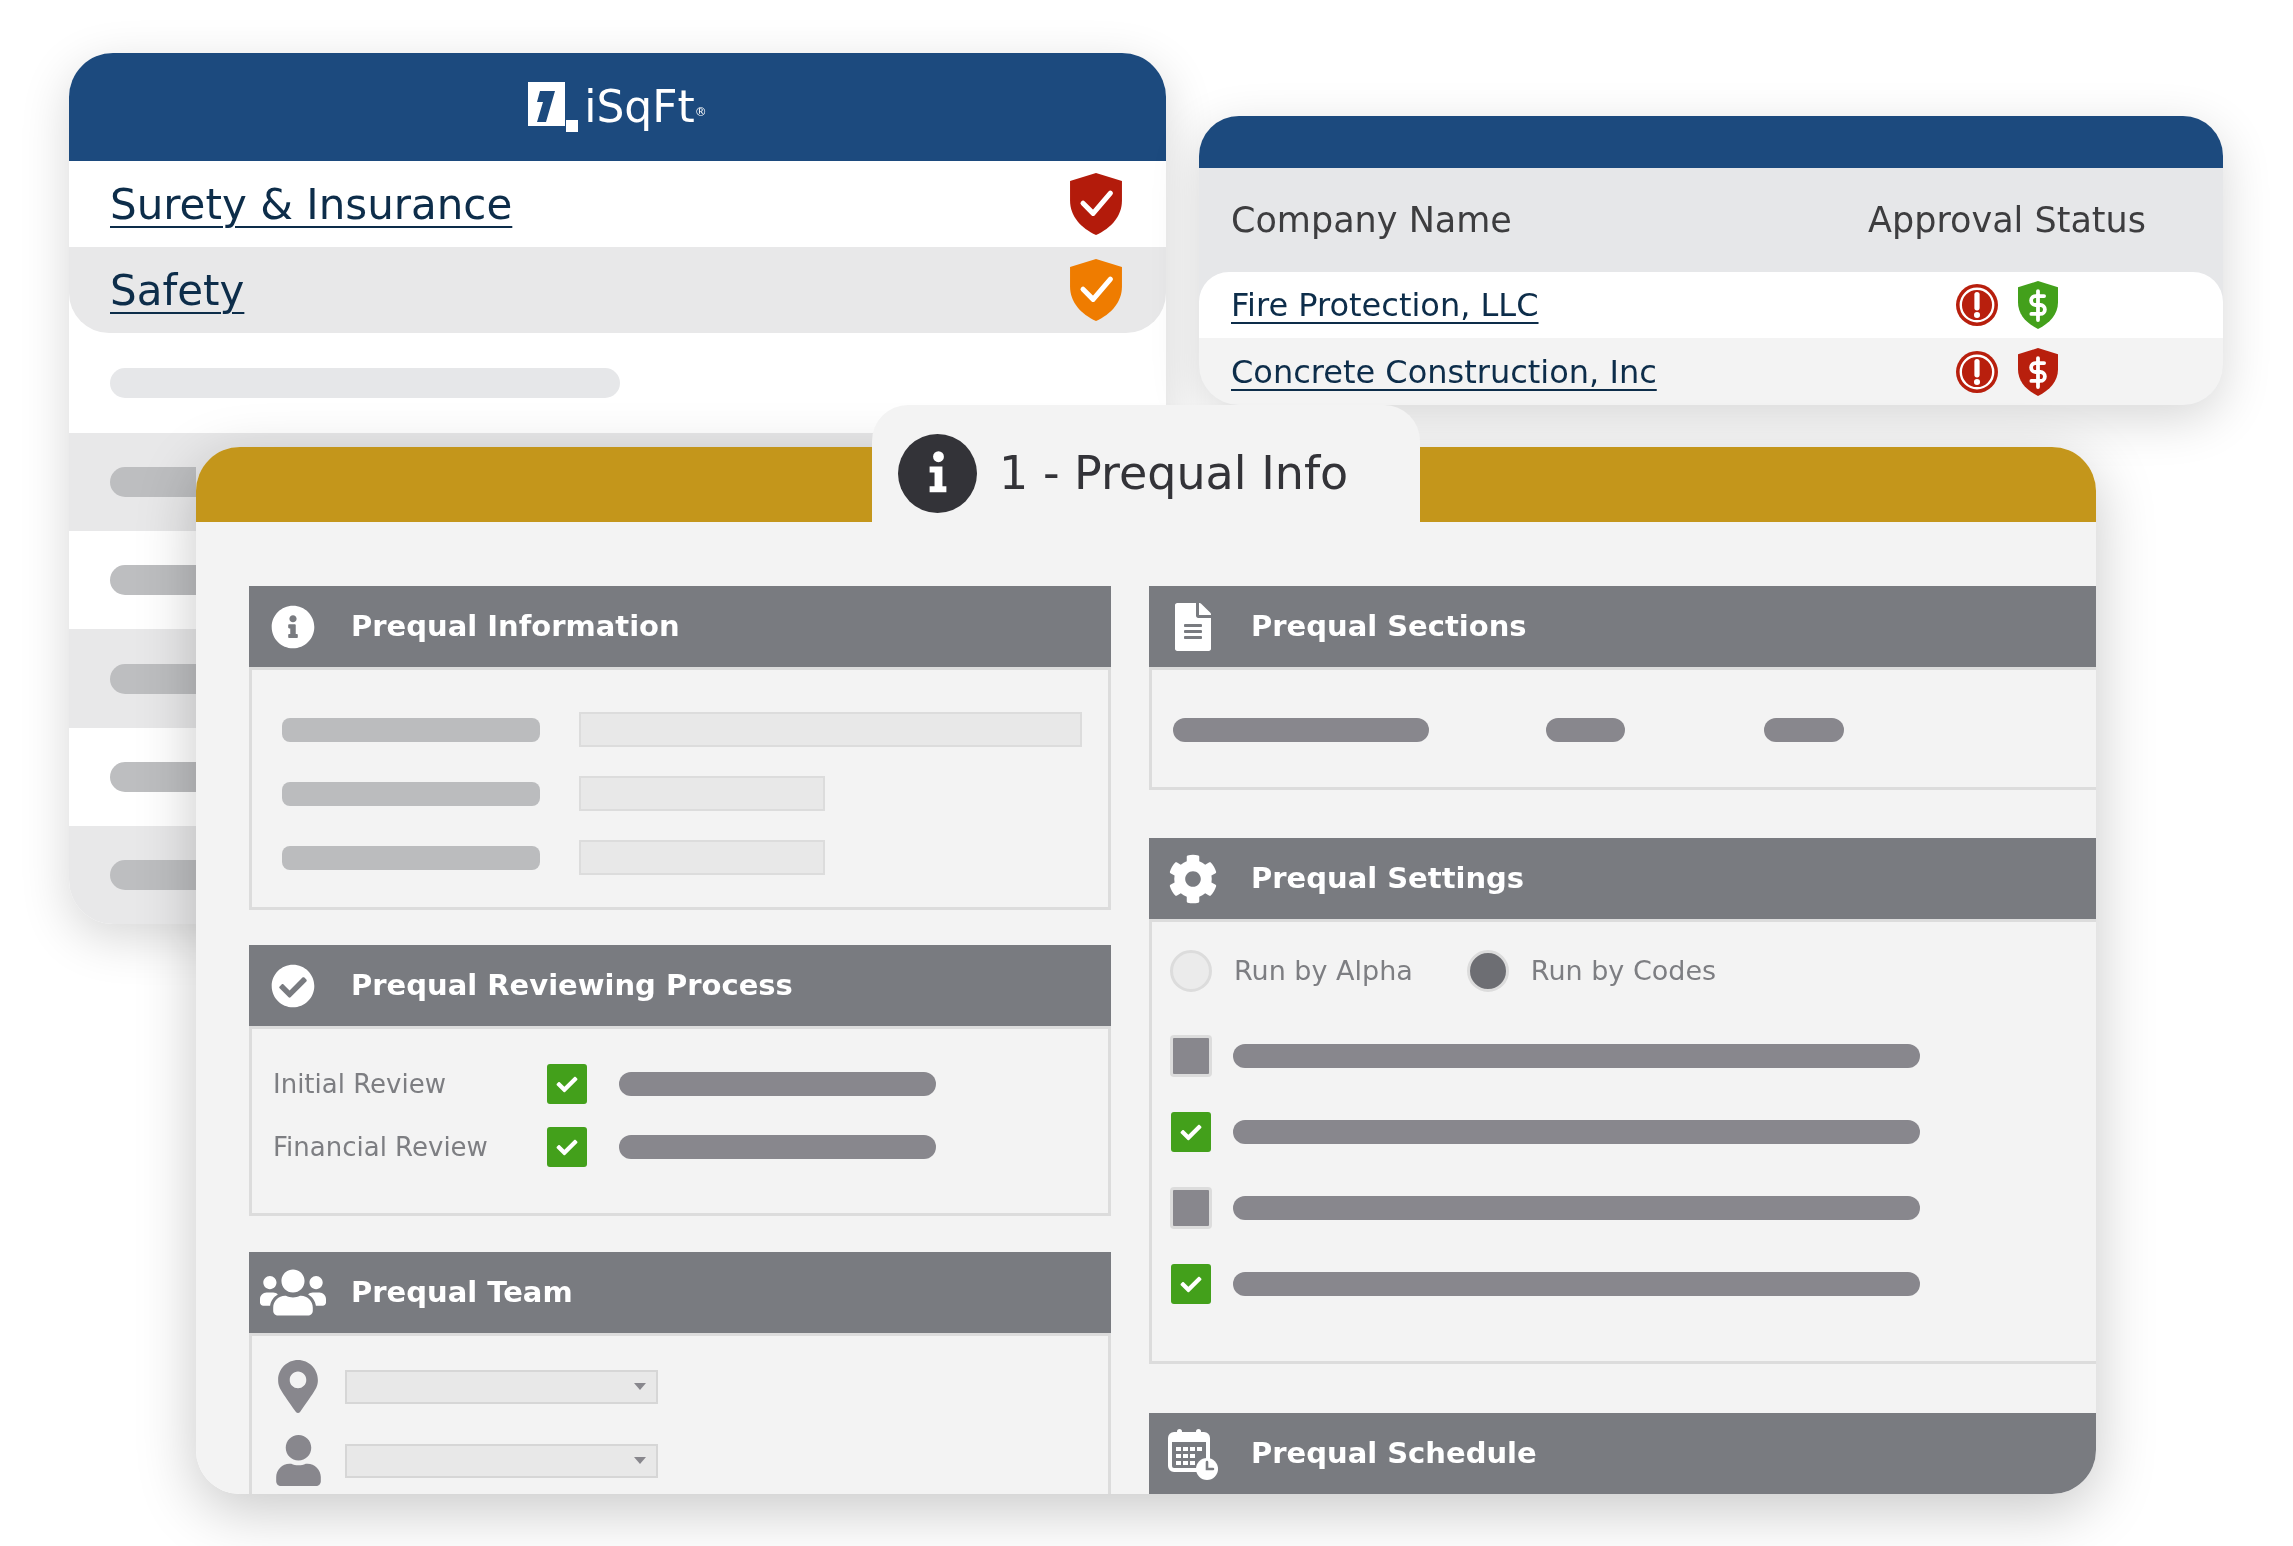 The height and width of the screenshot is (1546, 2293). I want to click on company-link: Fire Protection, LLC, so click(1385, 305).